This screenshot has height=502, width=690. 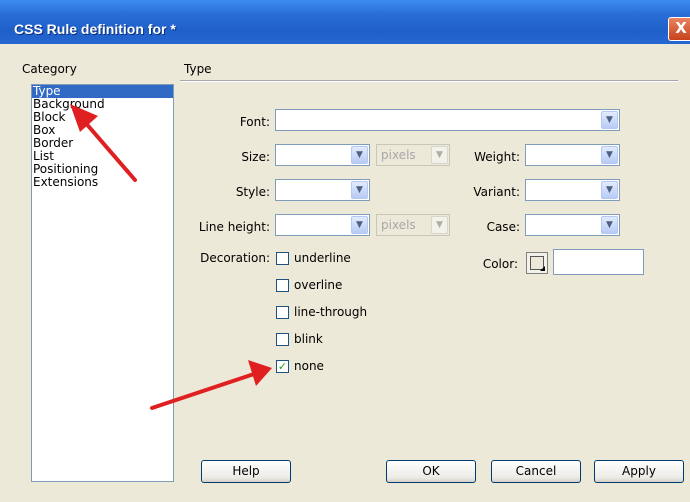 I want to click on color-input, so click(x=598, y=262).